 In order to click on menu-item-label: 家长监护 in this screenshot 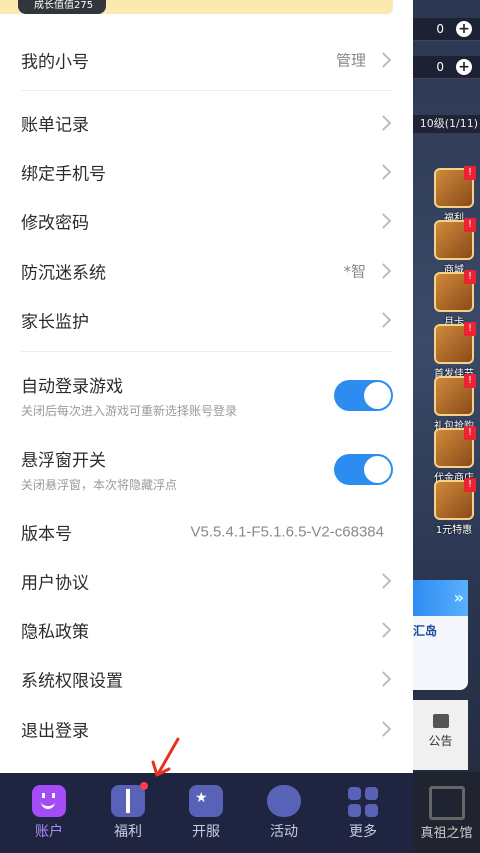, I will do `click(55, 322)`.